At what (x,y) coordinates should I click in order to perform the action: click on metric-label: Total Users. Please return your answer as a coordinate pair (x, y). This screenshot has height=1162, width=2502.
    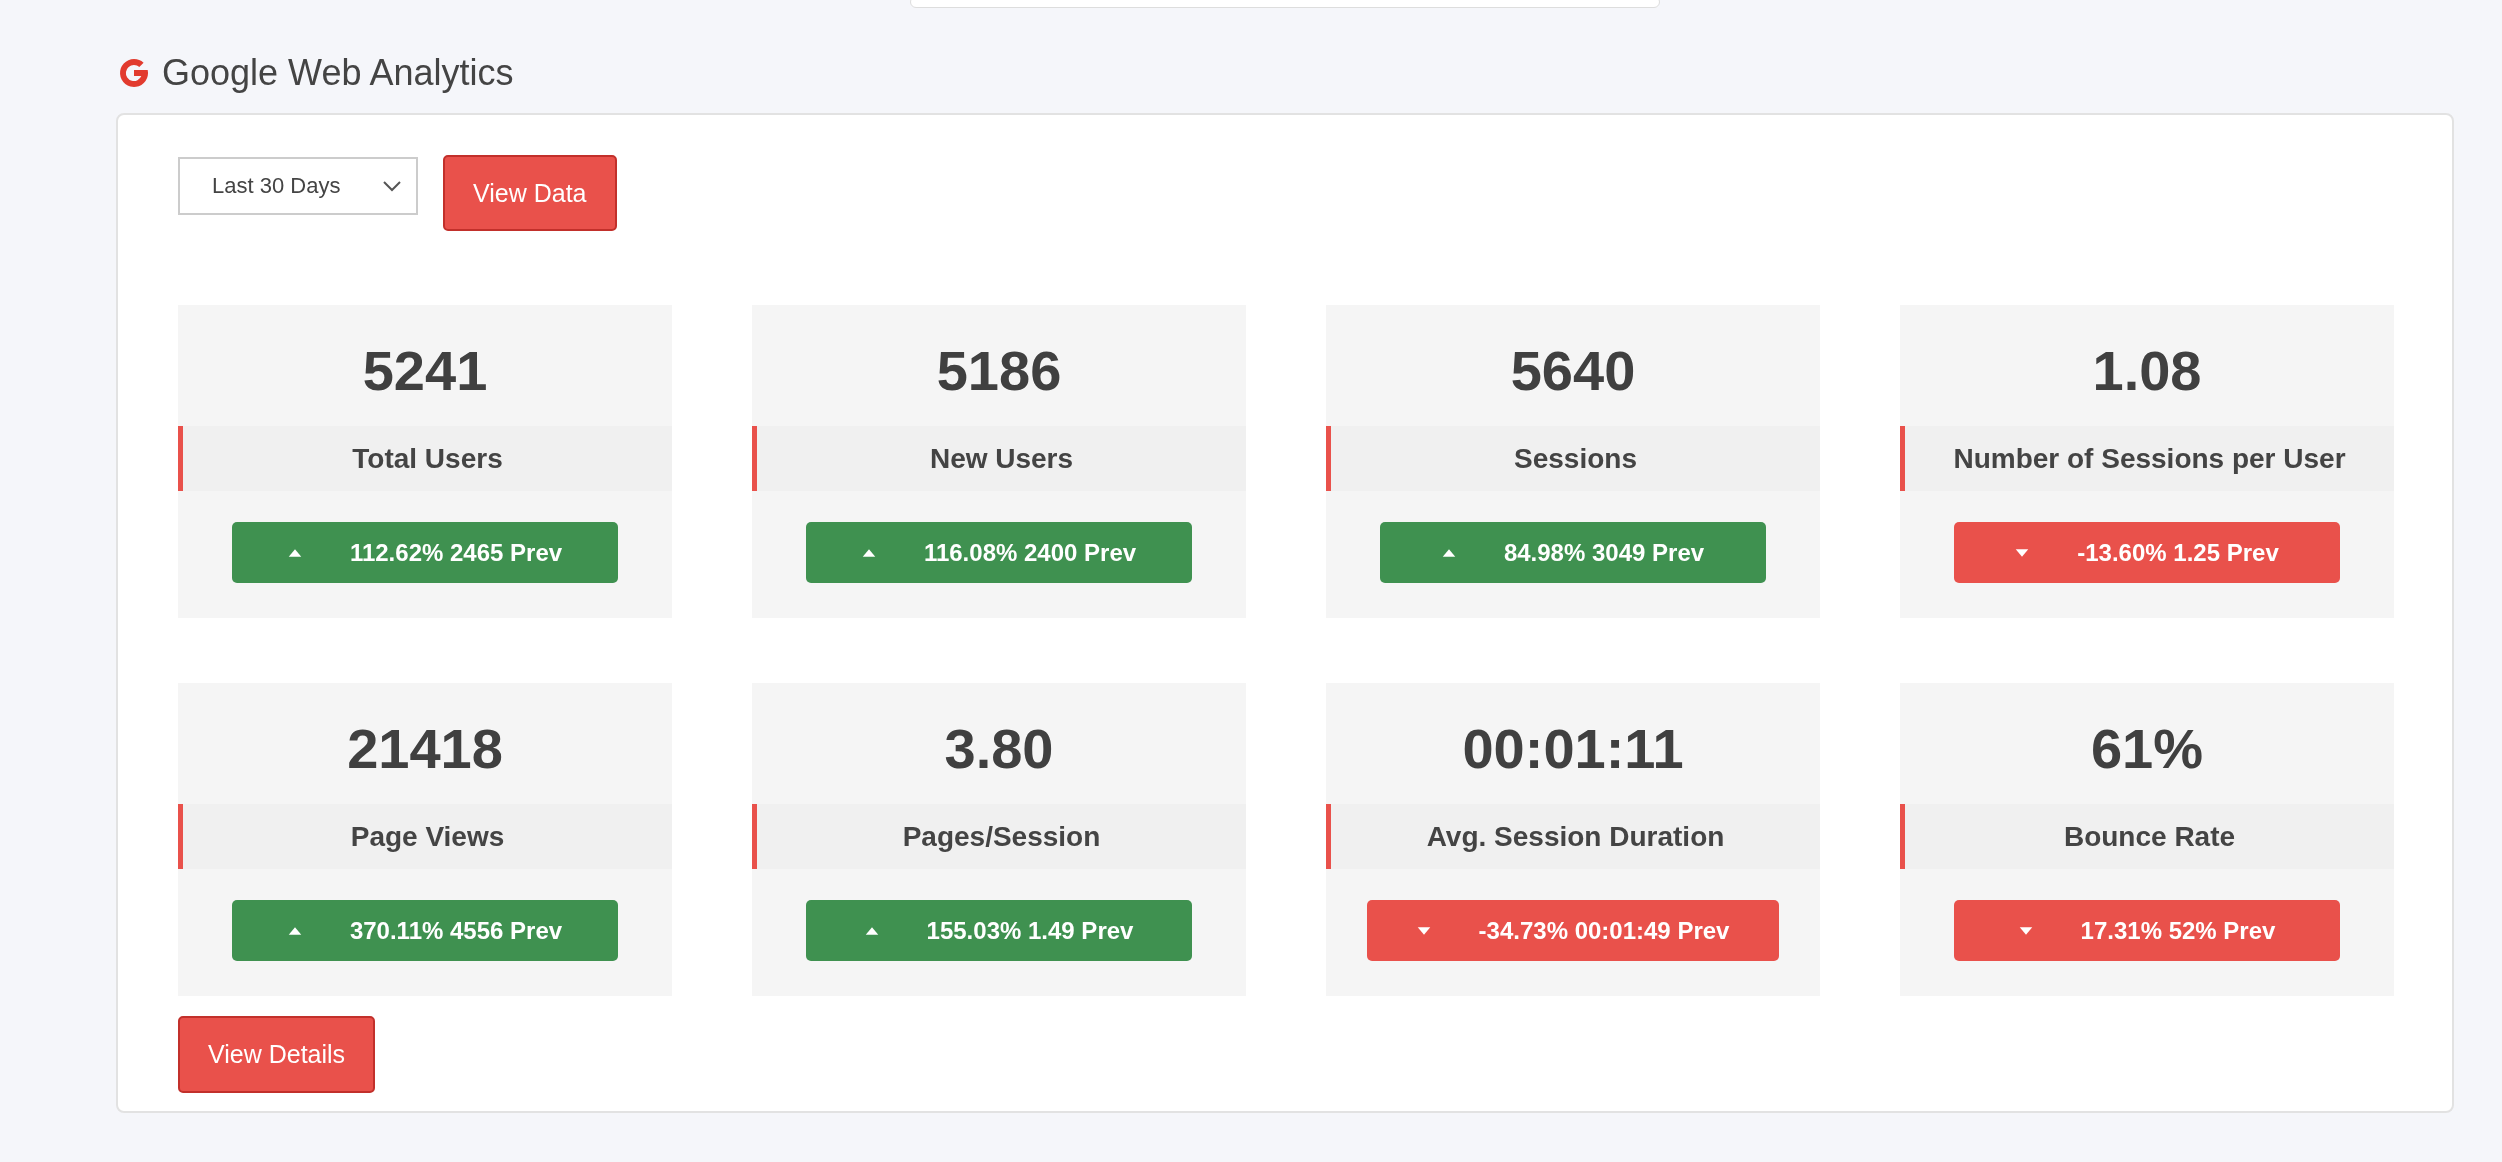
    Looking at the image, I should click on (425, 458).